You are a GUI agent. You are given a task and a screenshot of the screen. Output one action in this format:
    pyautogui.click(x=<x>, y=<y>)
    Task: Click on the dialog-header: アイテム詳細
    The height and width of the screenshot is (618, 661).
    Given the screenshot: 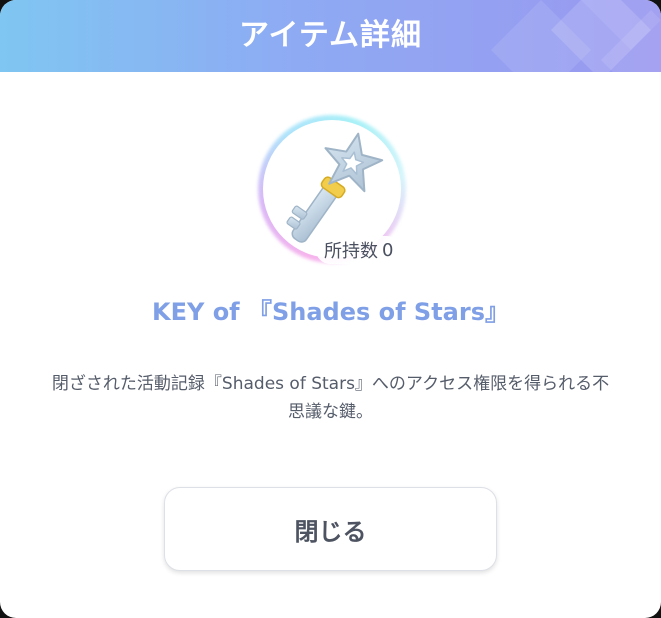 What is the action you would take?
    pyautogui.click(x=330, y=36)
    